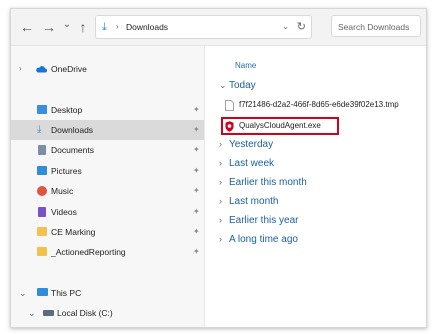  What do you see at coordinates (42, 191) in the screenshot?
I see `music-folder-icon` at bounding box center [42, 191].